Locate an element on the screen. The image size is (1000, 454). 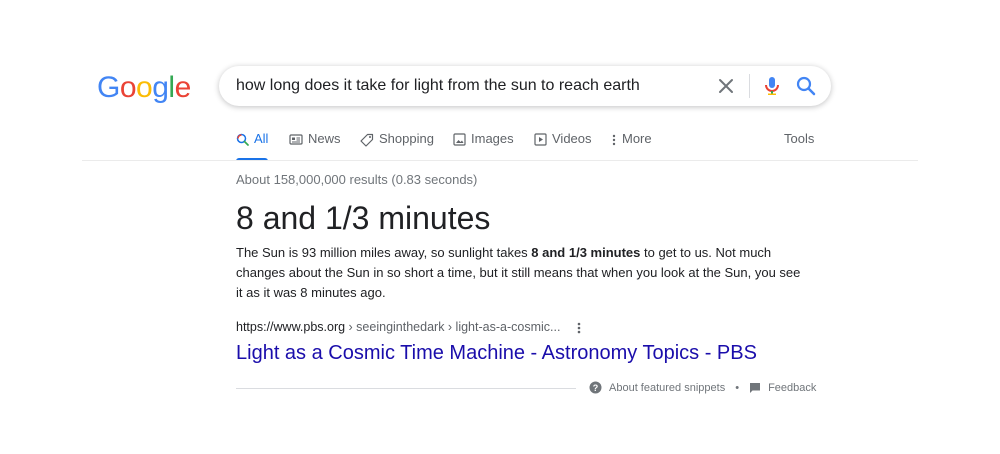
tab-label: Shopping is located at coordinates (406, 138).